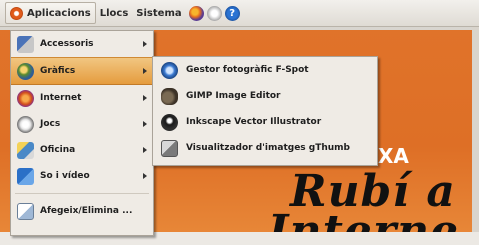 This screenshot has height=245, width=479. What do you see at coordinates (254, 122) in the screenshot?
I see `submenu-item-label: Inkscape Vector Illustrator` at bounding box center [254, 122].